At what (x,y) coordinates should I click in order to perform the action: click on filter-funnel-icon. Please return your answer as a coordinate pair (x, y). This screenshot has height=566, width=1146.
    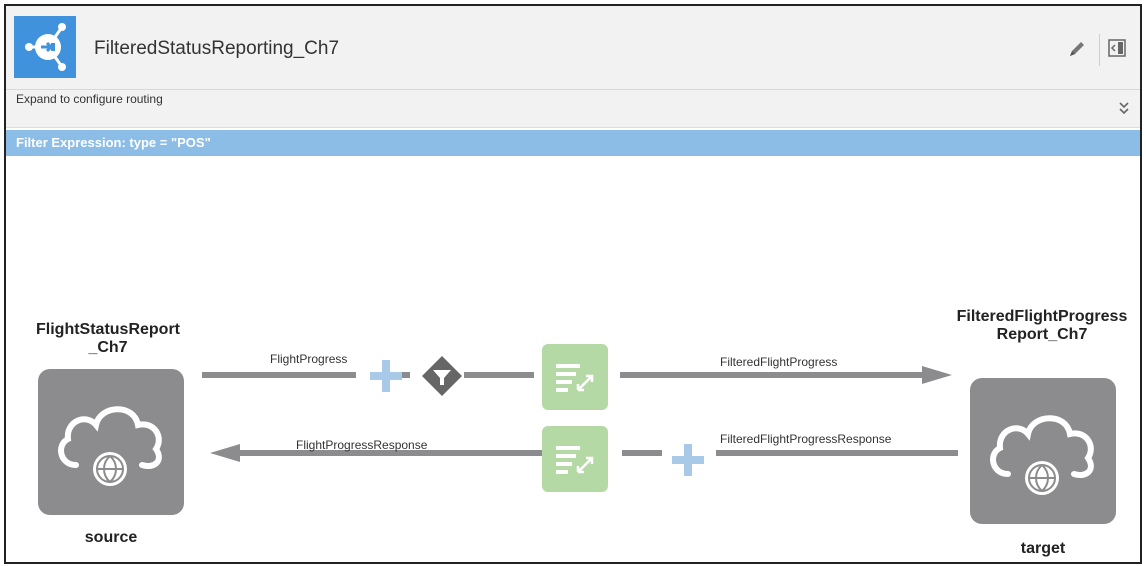
    Looking at the image, I should click on (442, 376).